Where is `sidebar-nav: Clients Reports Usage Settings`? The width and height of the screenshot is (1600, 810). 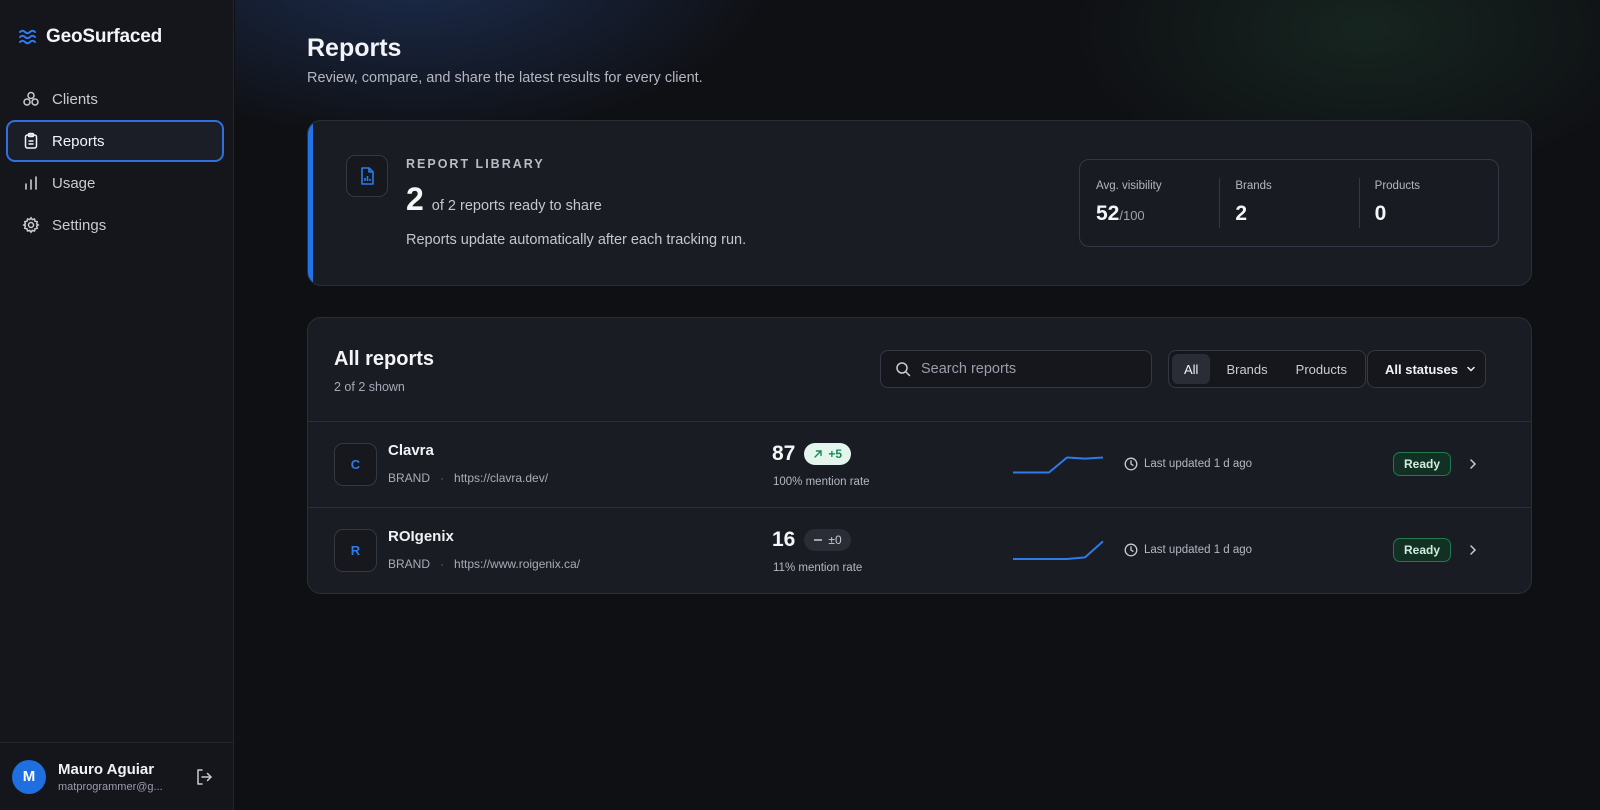 sidebar-nav: Clients Reports Usage Settings is located at coordinates (115, 162).